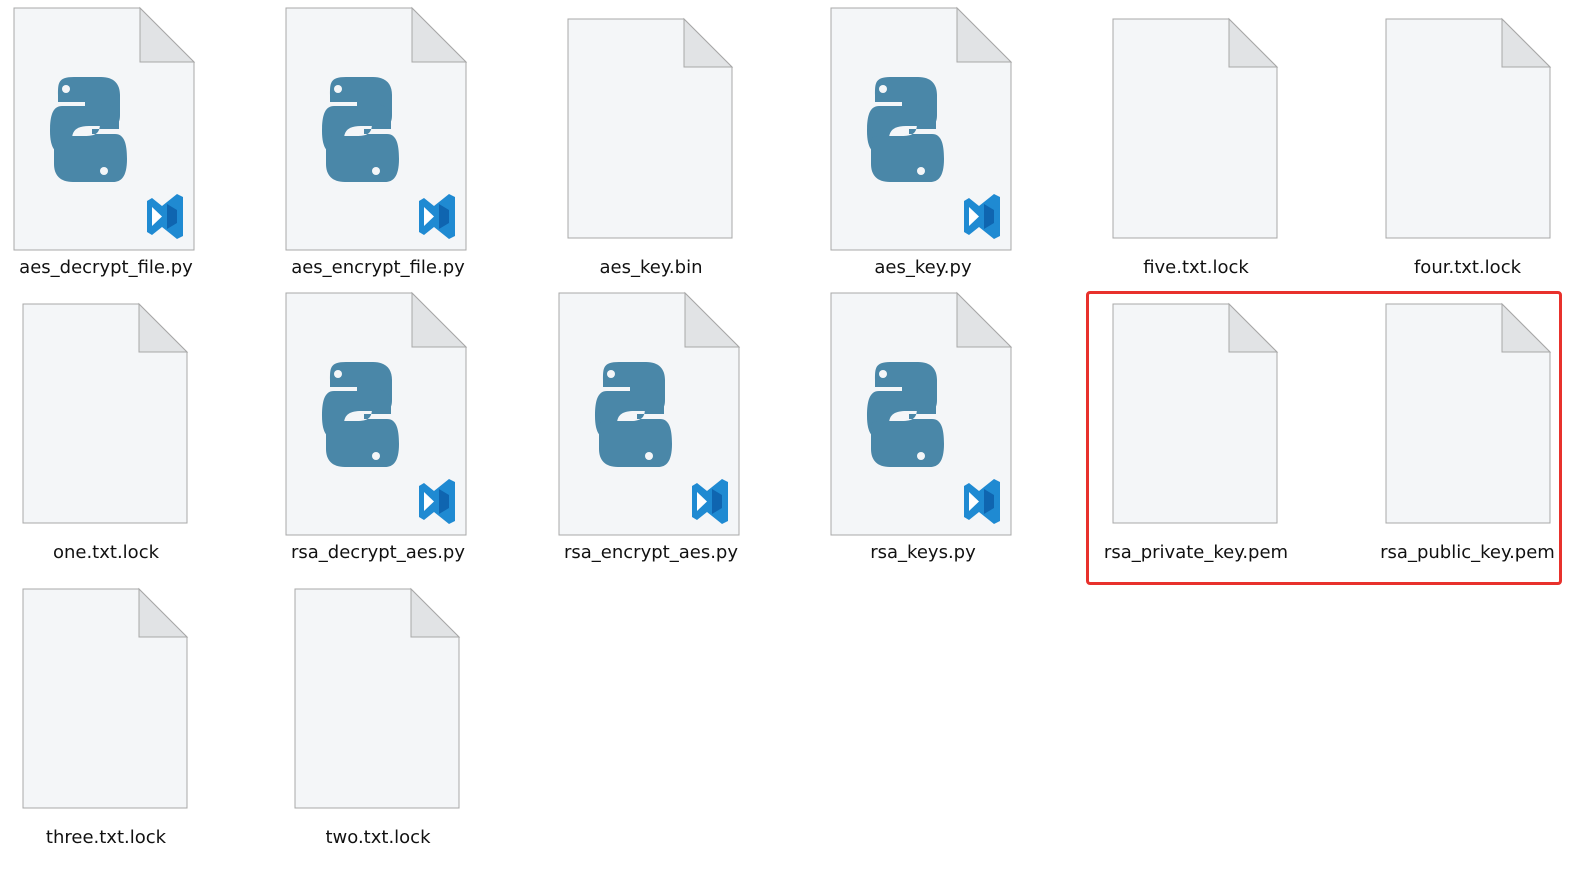 This screenshot has height=874, width=1593. Describe the element at coordinates (1467, 552) in the screenshot. I see `file-name-label: rsa_public_key.pem` at that location.